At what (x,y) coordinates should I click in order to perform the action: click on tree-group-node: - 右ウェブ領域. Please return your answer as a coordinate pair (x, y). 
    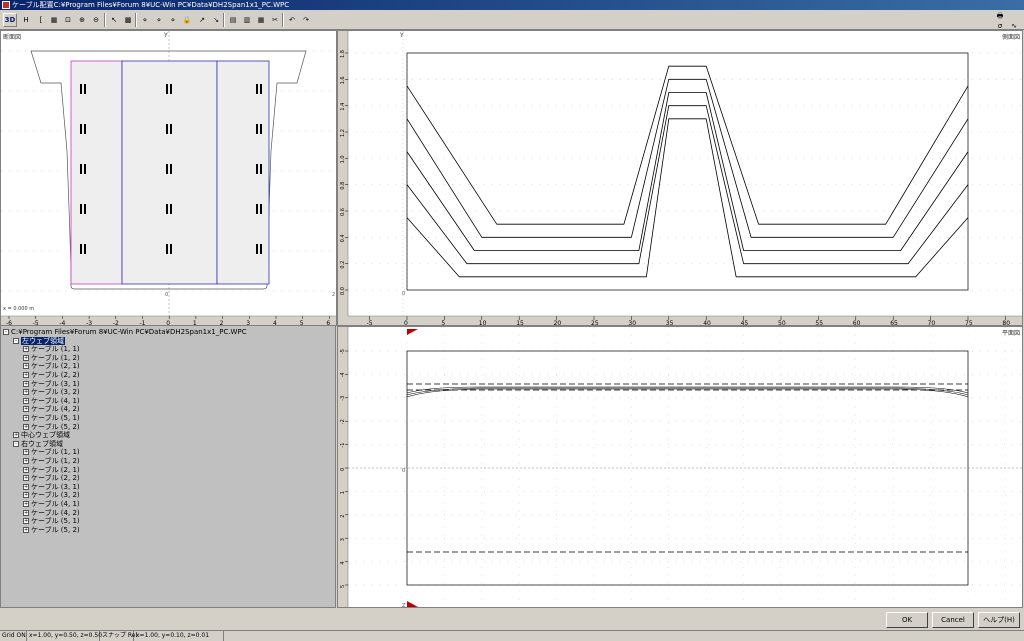
    Looking at the image, I should click on (38, 444).